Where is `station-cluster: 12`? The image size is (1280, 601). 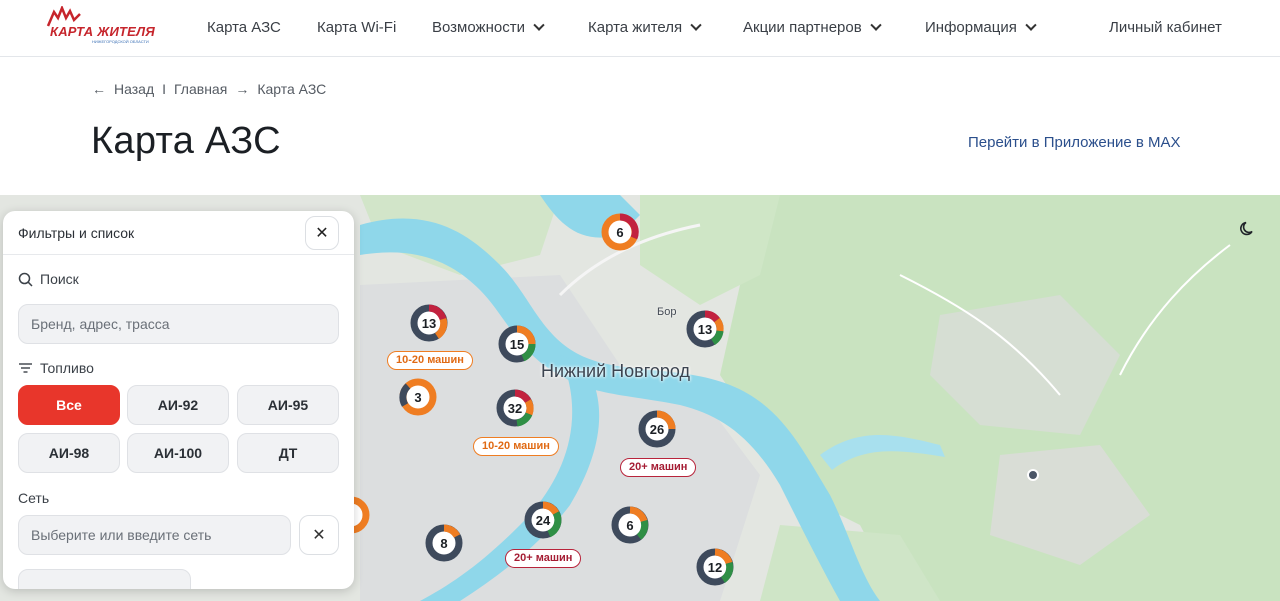
station-cluster: 12 is located at coordinates (715, 567).